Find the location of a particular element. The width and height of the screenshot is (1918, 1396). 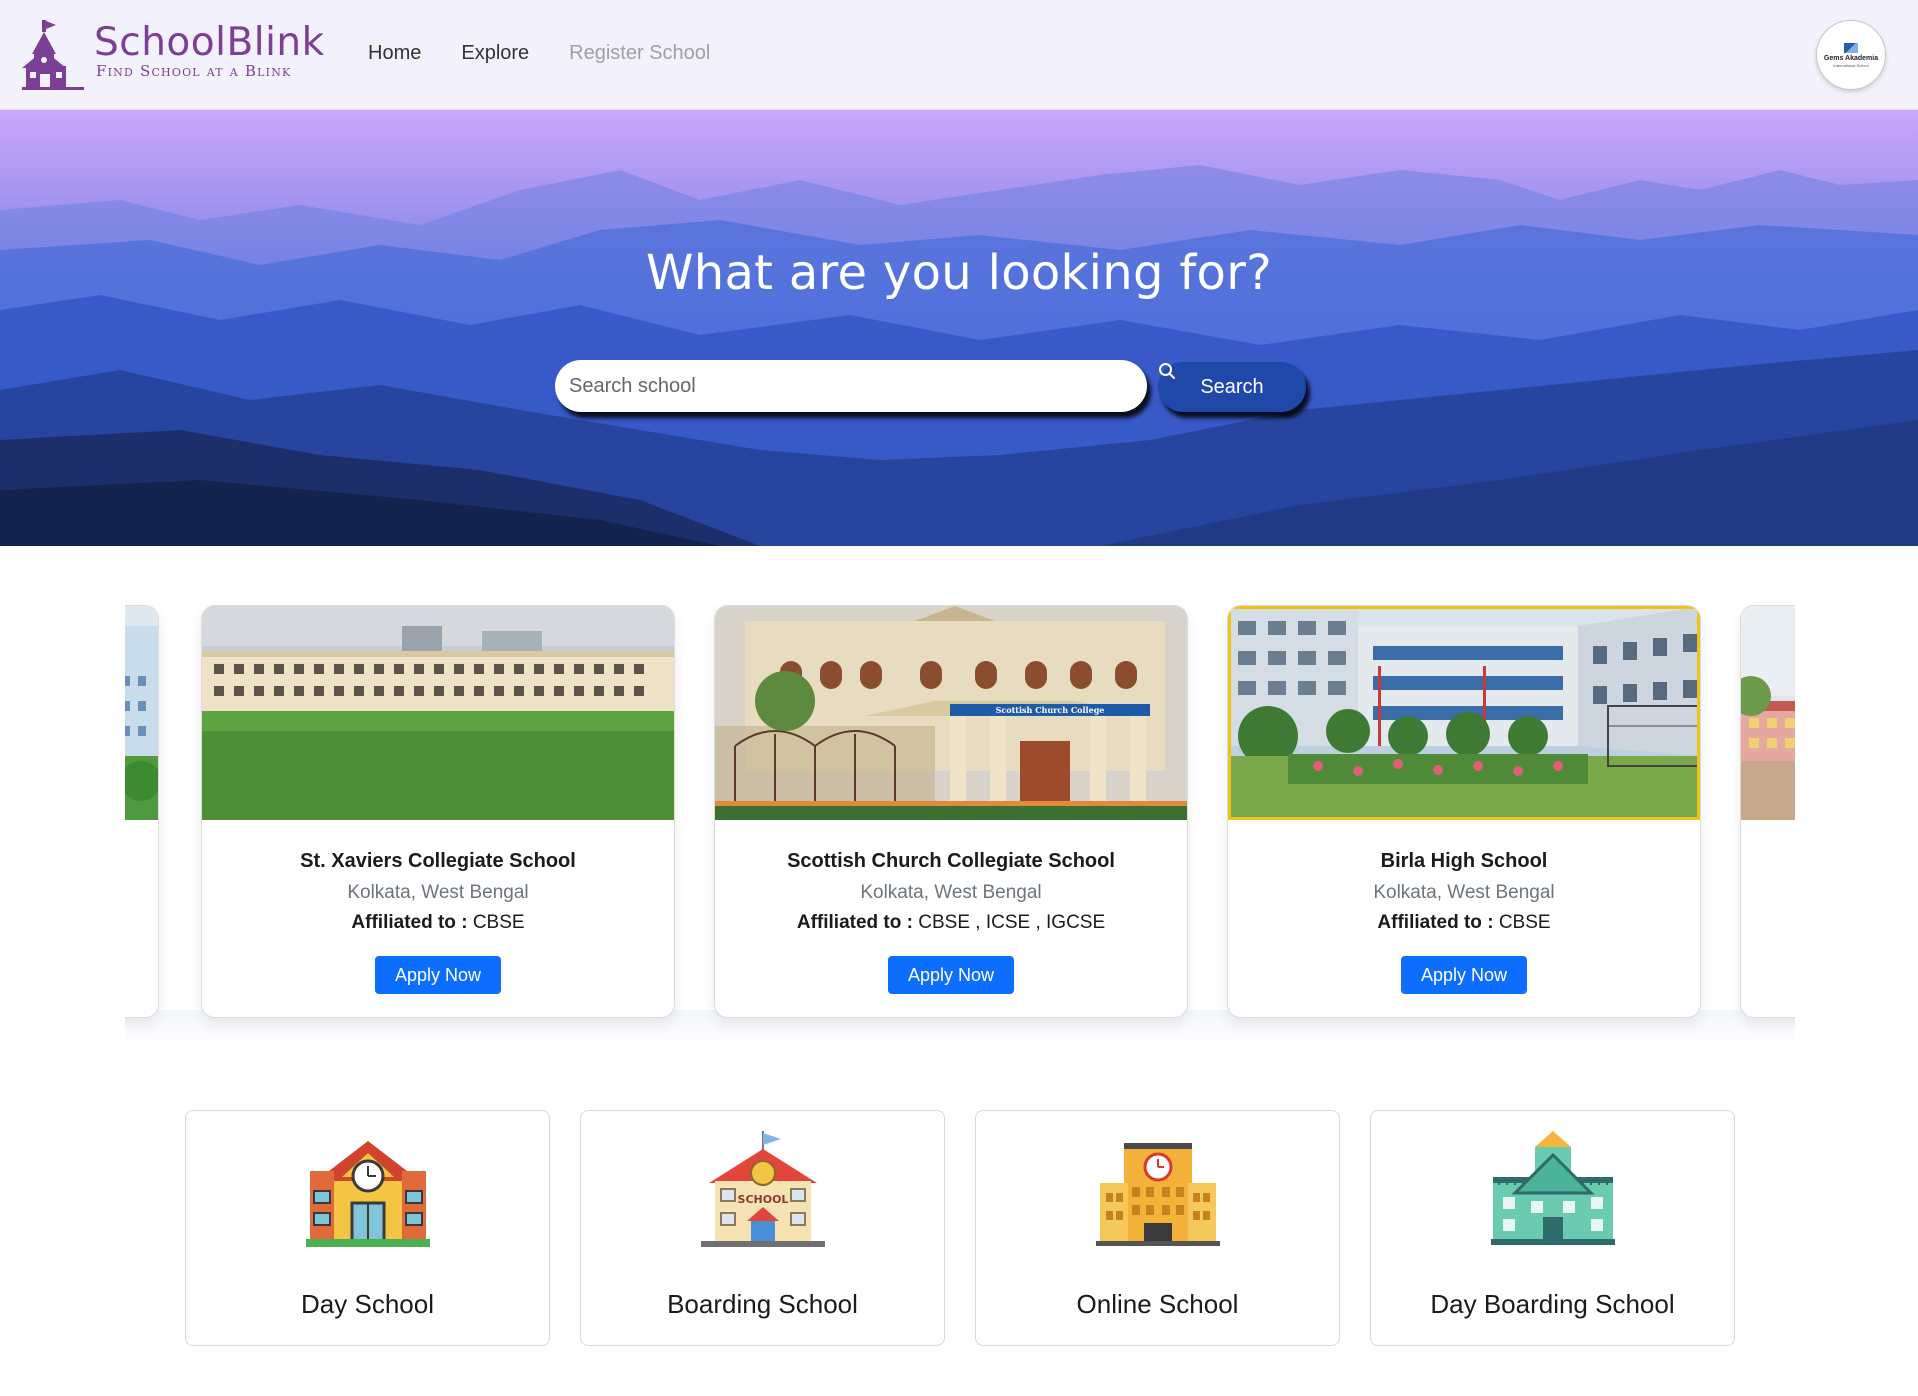

search-box is located at coordinates (851, 386).